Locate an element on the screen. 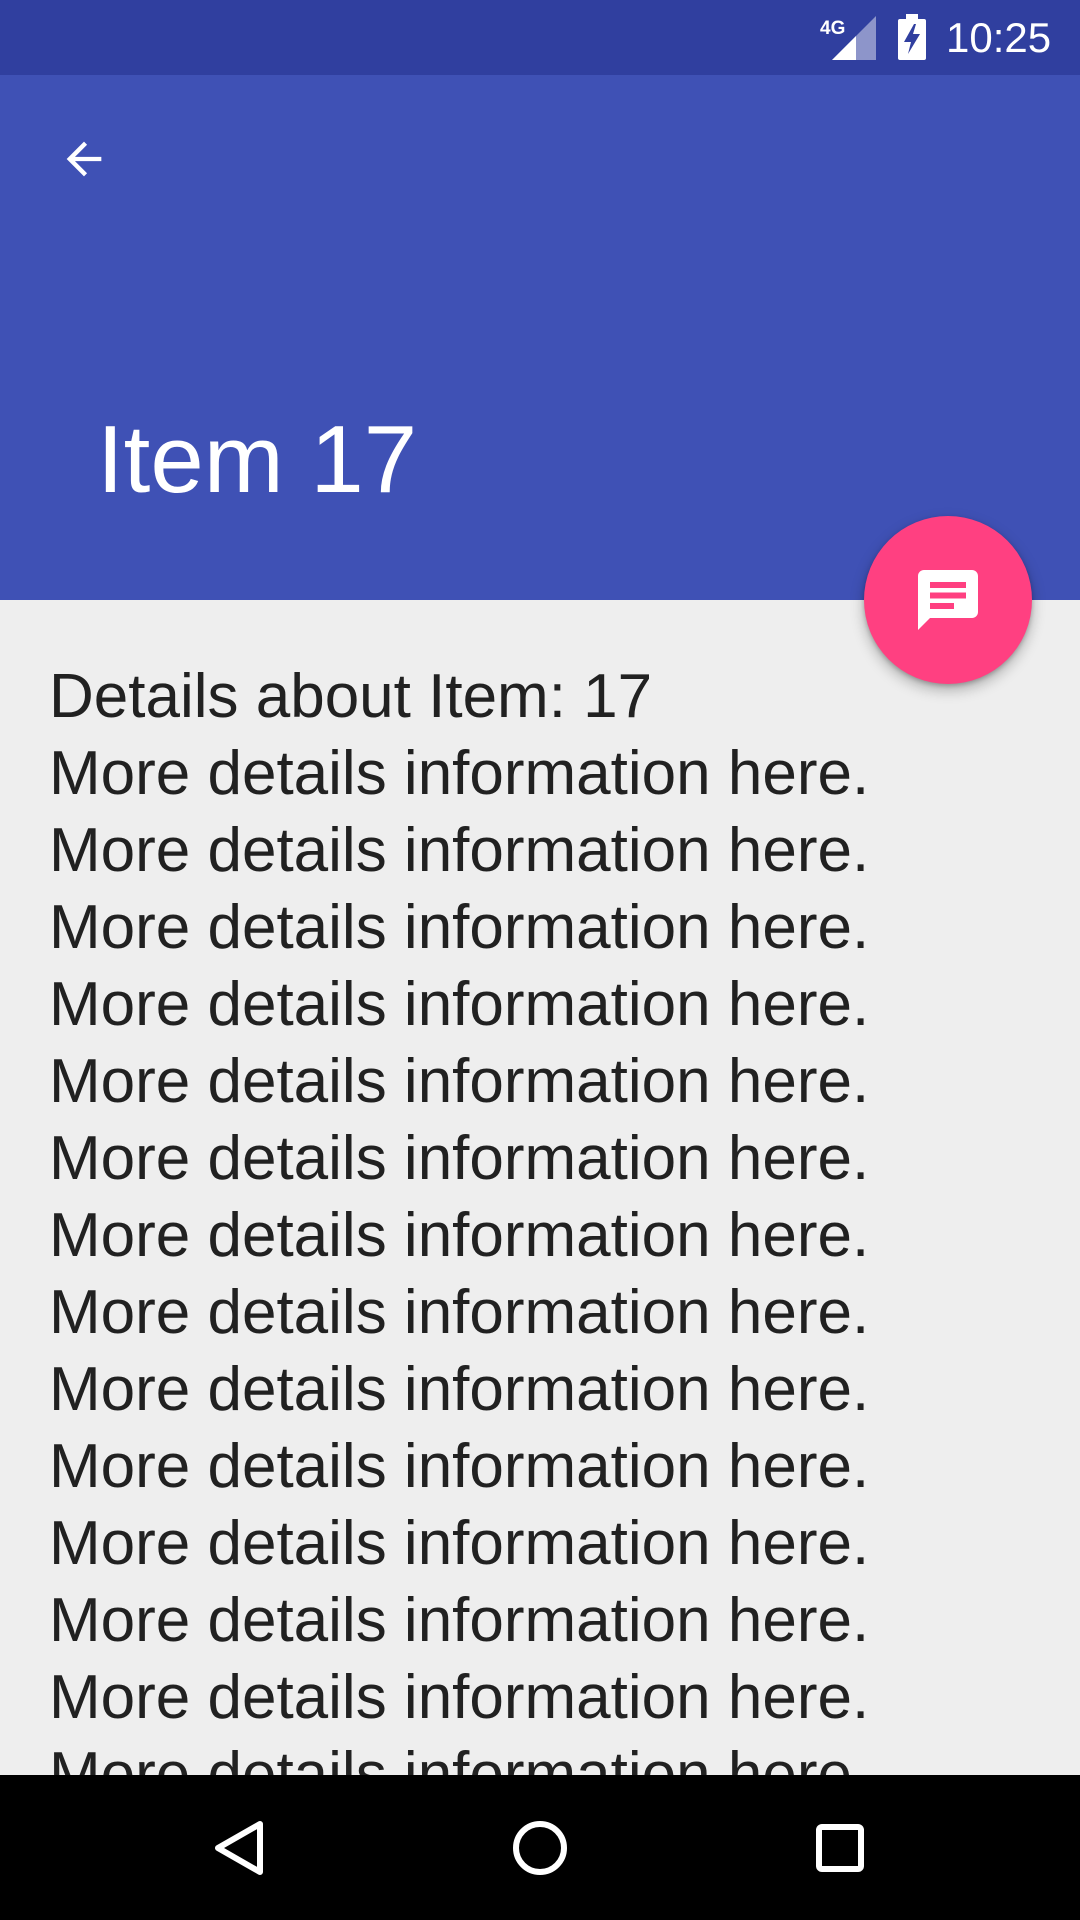 The image size is (1080, 1920). nav-home-icon is located at coordinates (540, 1848).